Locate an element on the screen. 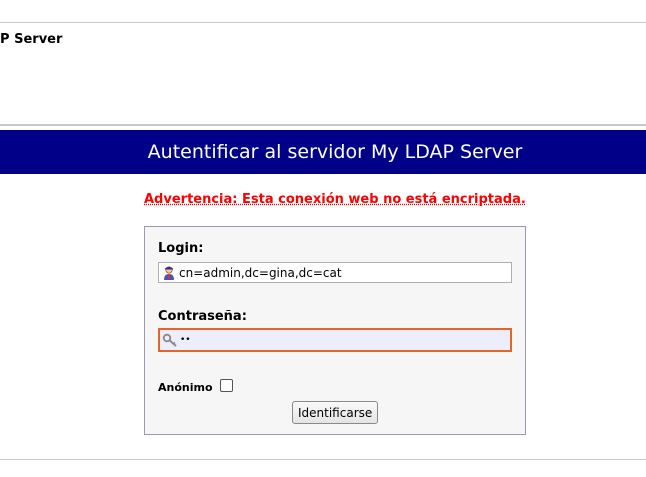  password-input: •• is located at coordinates (335, 340).